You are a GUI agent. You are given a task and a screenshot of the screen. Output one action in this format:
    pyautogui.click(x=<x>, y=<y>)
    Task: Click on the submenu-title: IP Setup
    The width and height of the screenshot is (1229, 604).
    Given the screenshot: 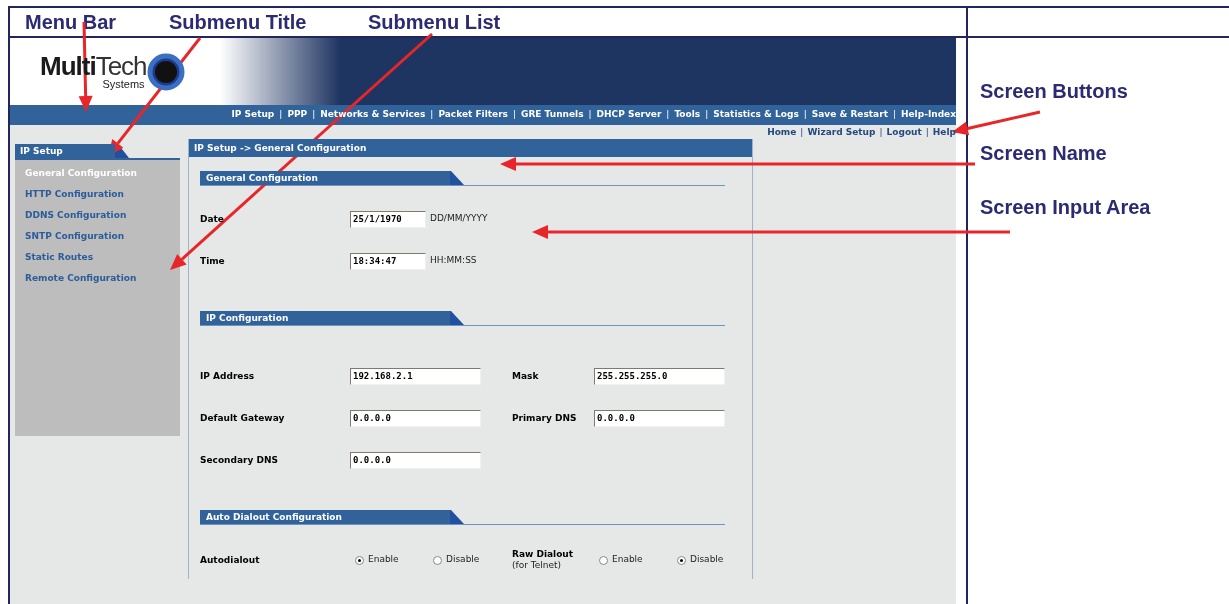 What is the action you would take?
    pyautogui.click(x=65, y=151)
    